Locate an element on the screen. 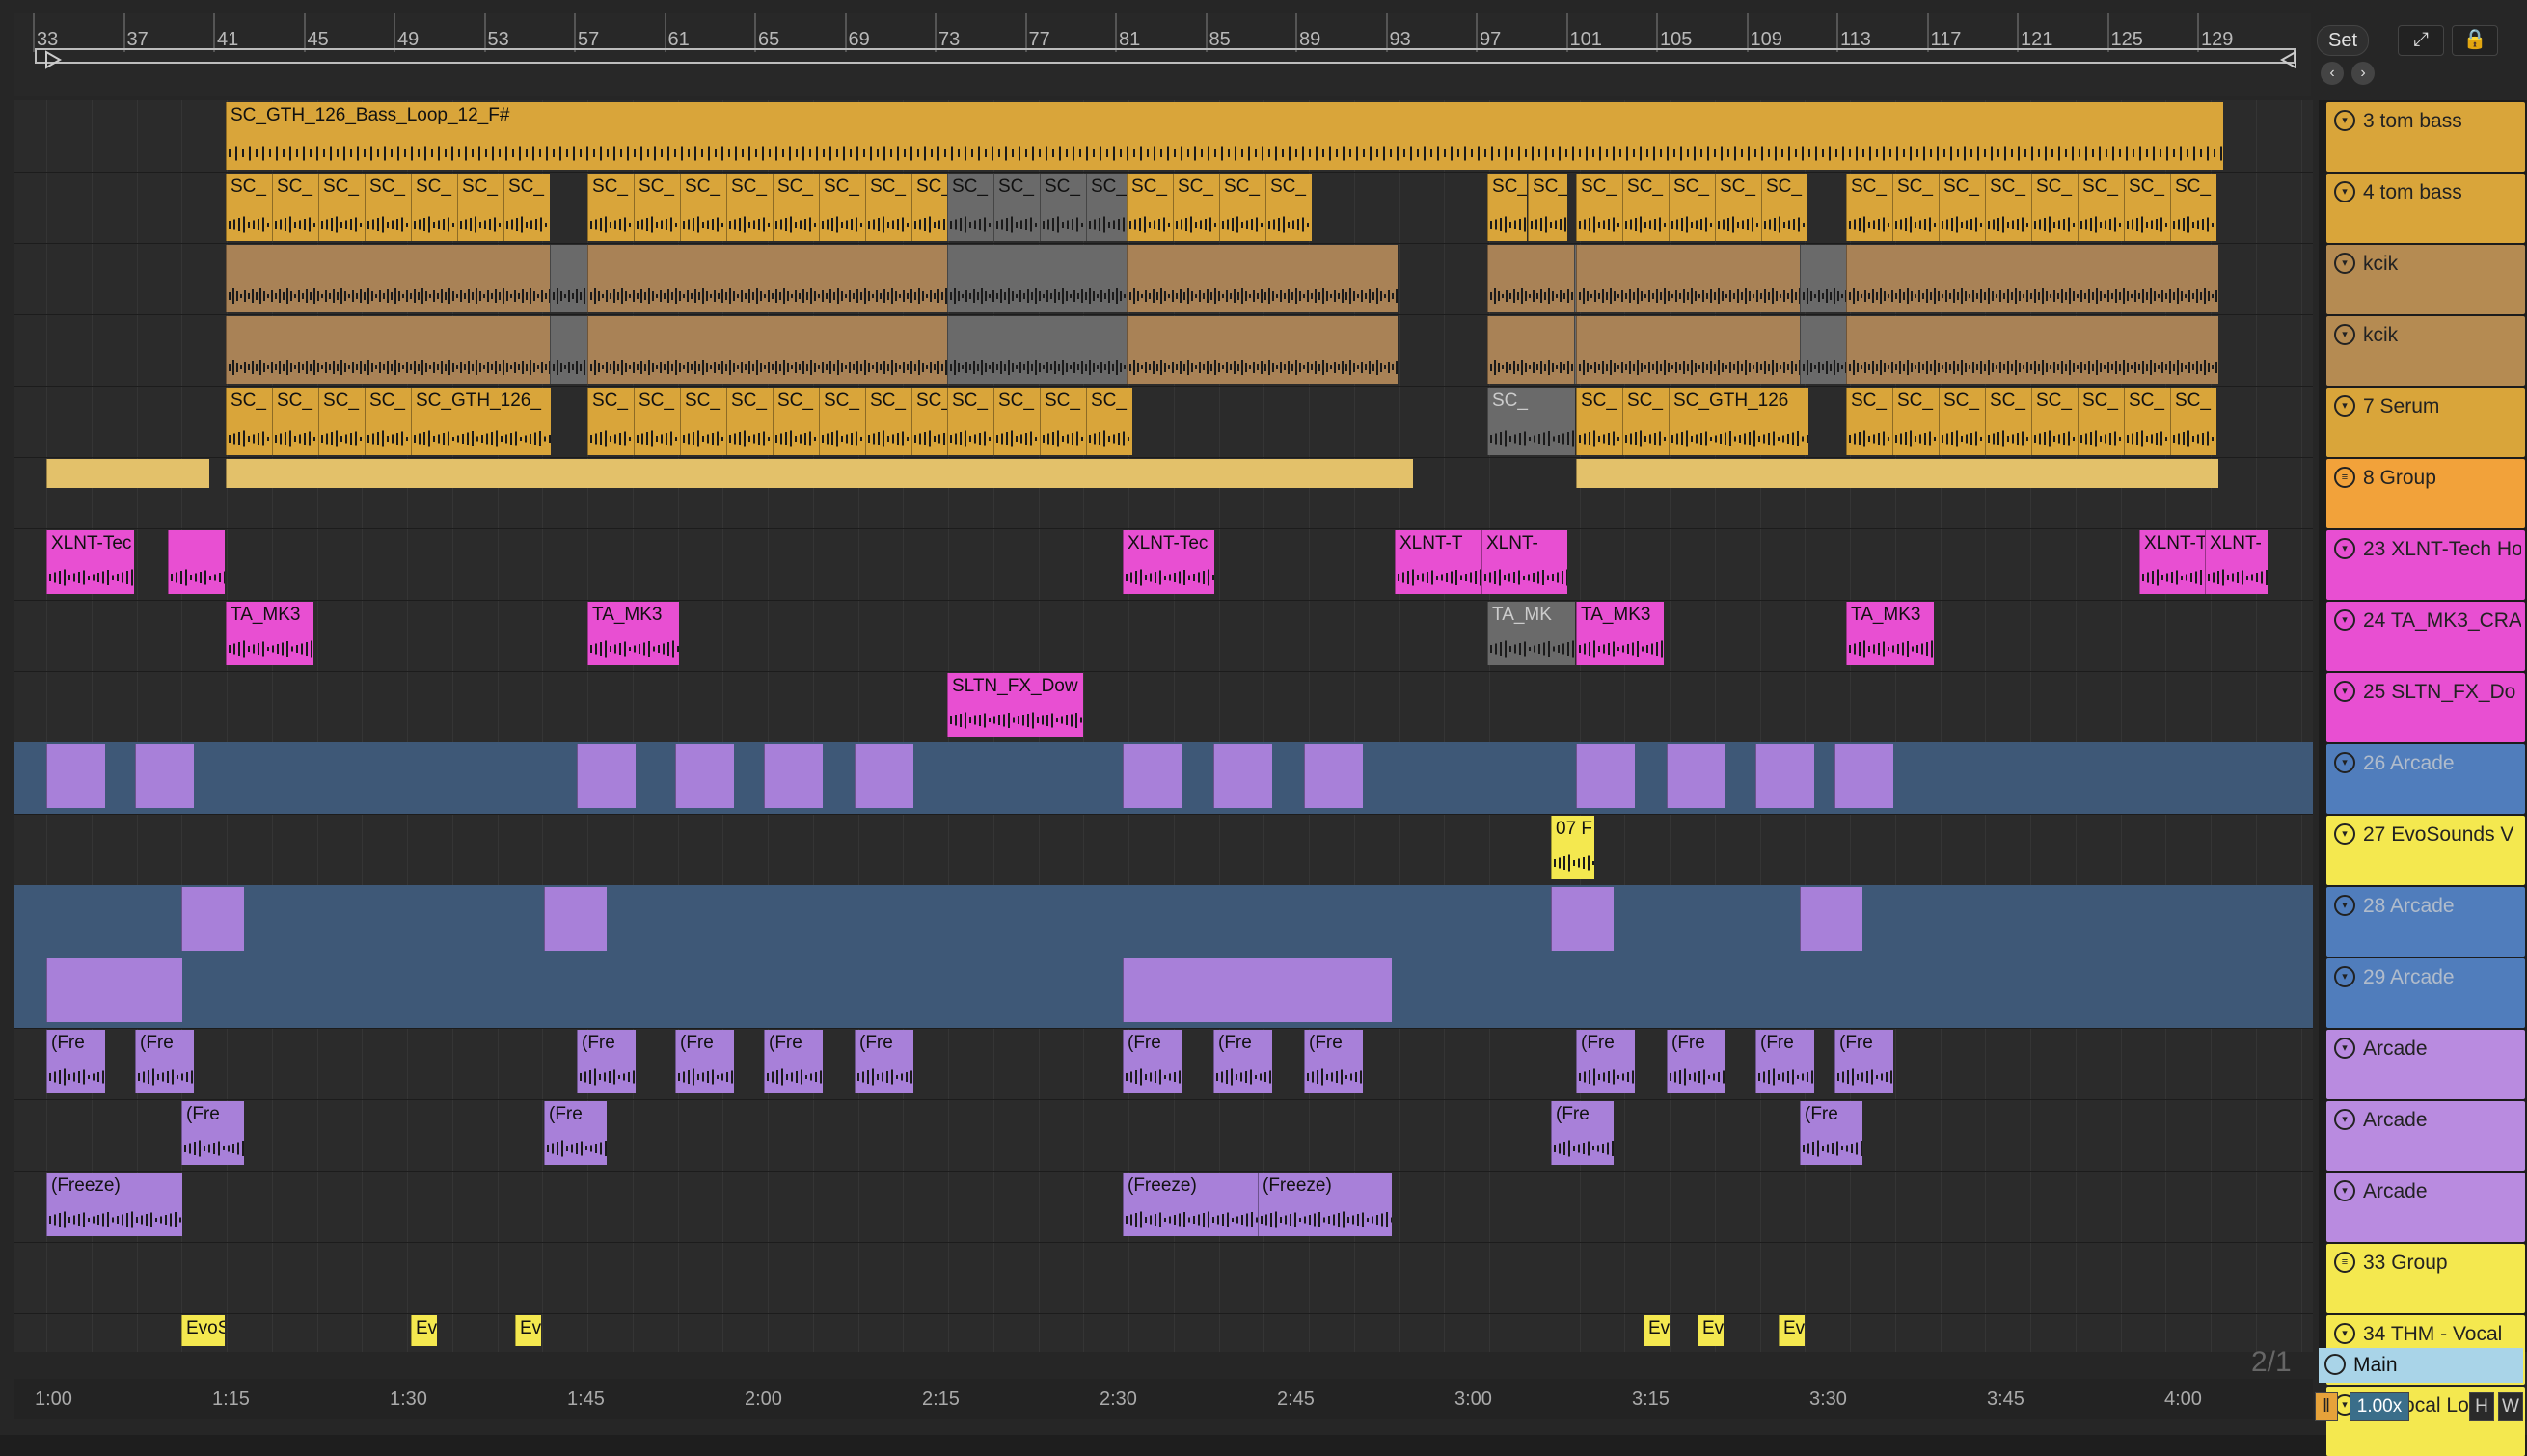 This screenshot has height=1456, width=2527. track-header: ▾ 7 Serum is located at coordinates (2425, 422).